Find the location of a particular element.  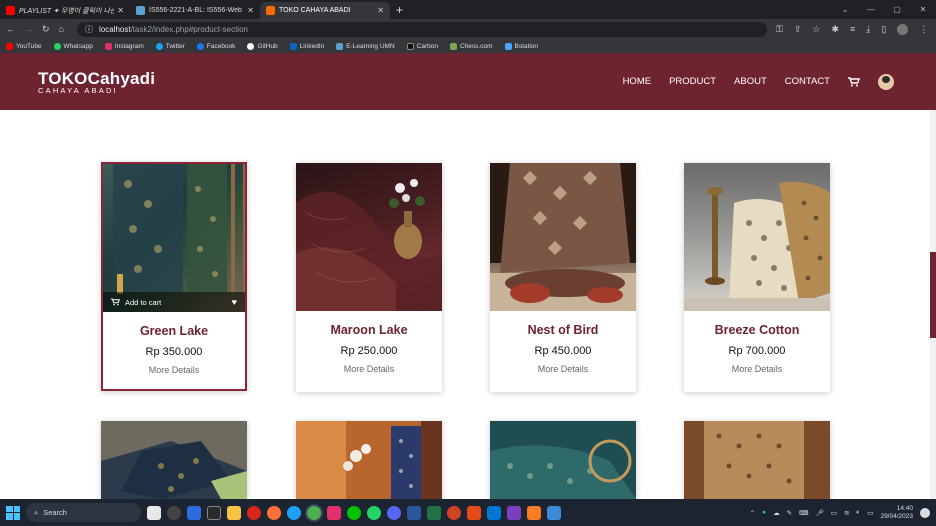

download-icon: ⤓ is located at coordinates (868, 29).